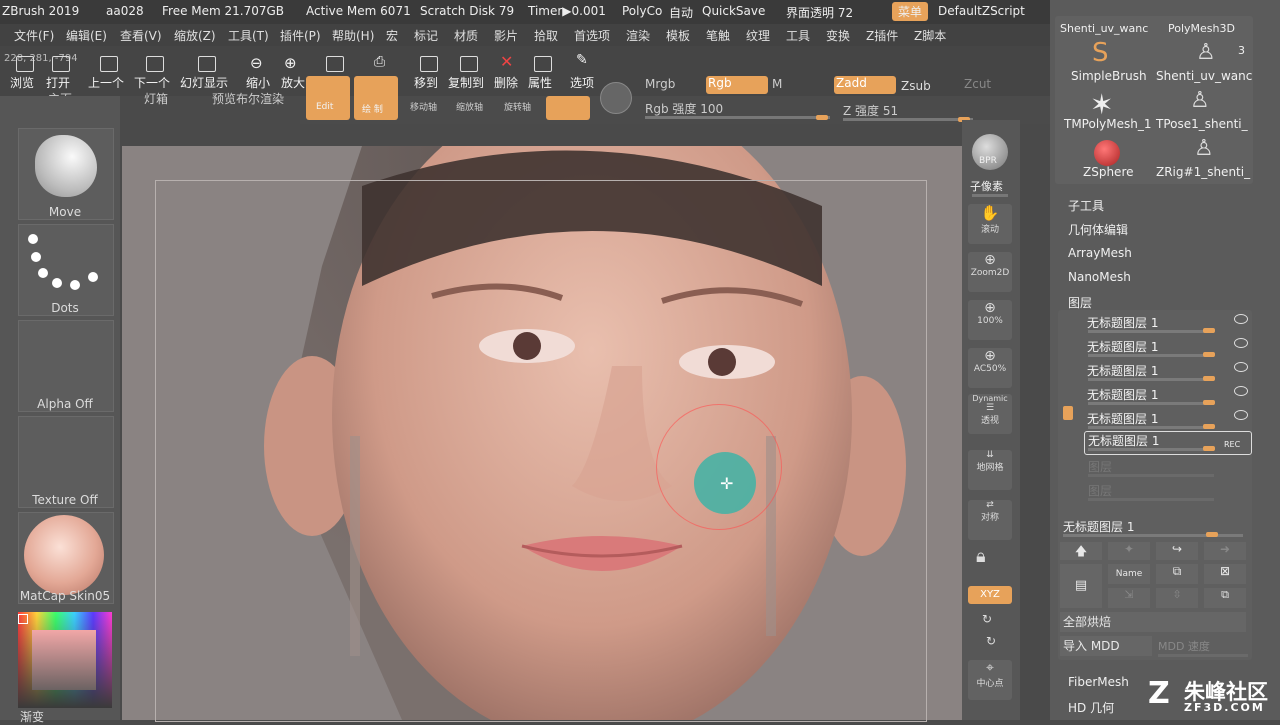 The width and height of the screenshot is (1280, 725). What do you see at coordinates (582, 82) in the screenshot?
I see `options-button: 选项` at bounding box center [582, 82].